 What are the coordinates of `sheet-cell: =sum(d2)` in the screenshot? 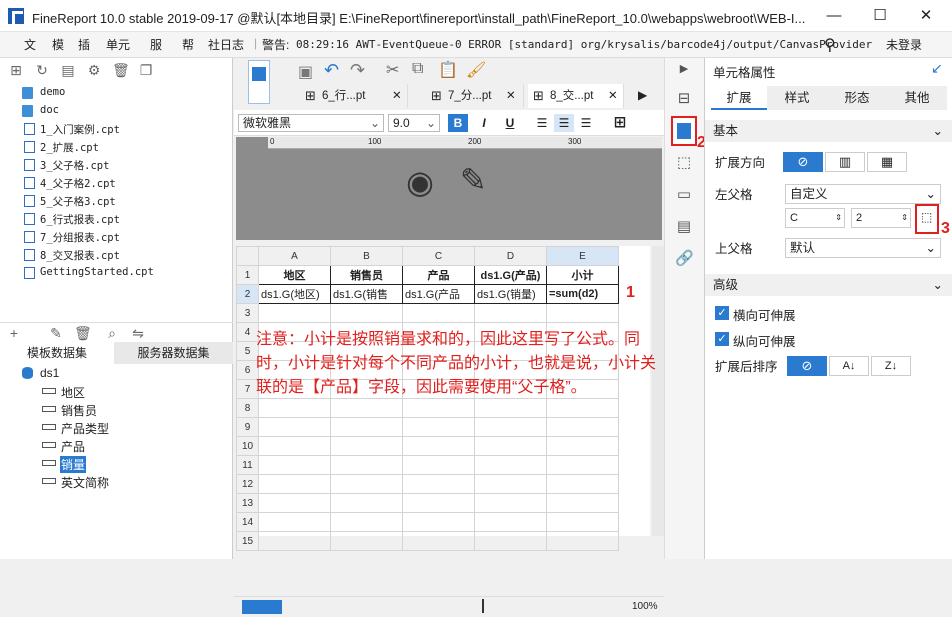 It's located at (582, 294).